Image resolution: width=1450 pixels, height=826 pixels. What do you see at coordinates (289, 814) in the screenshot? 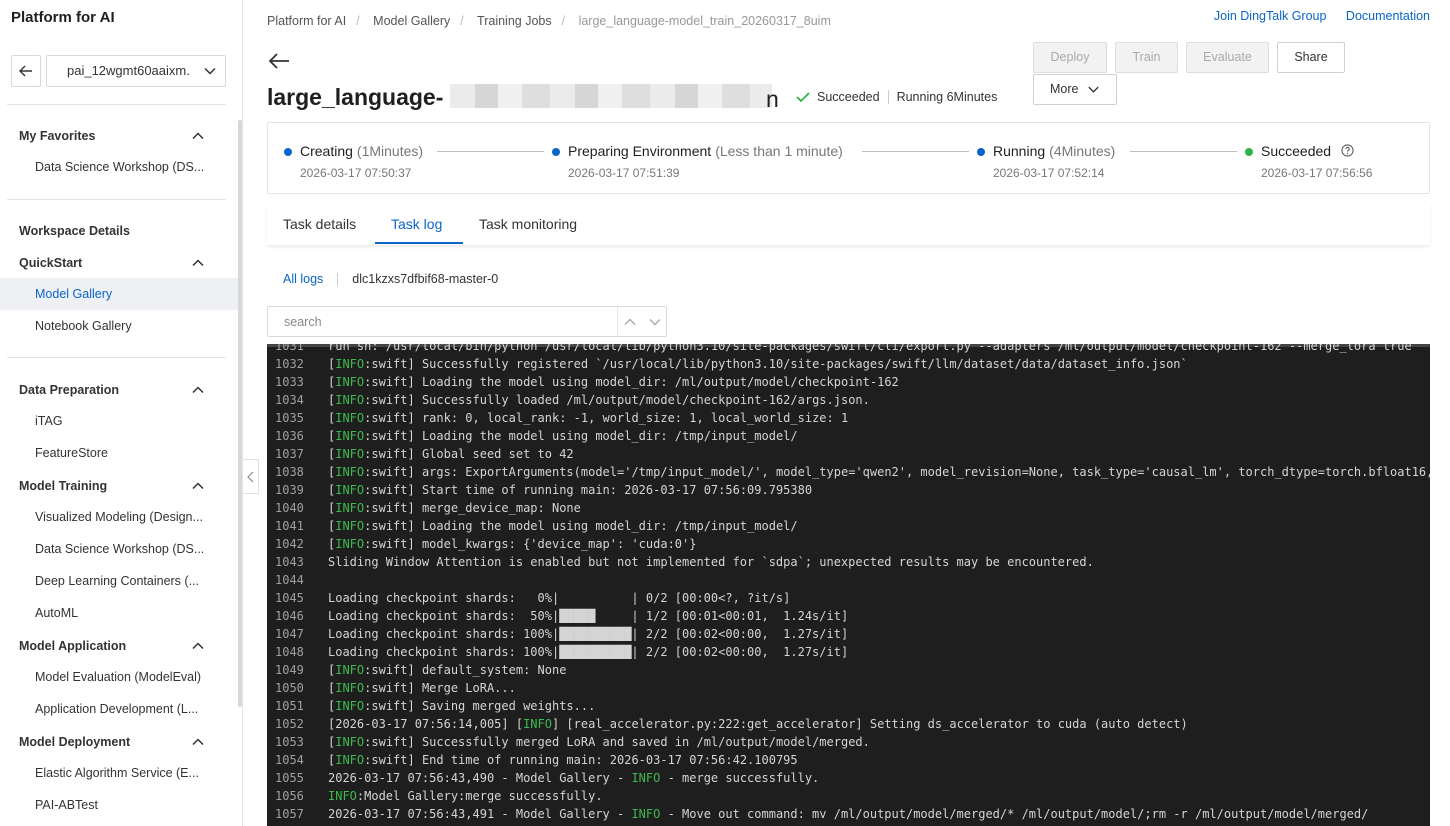
I see `line-number: 1057` at bounding box center [289, 814].